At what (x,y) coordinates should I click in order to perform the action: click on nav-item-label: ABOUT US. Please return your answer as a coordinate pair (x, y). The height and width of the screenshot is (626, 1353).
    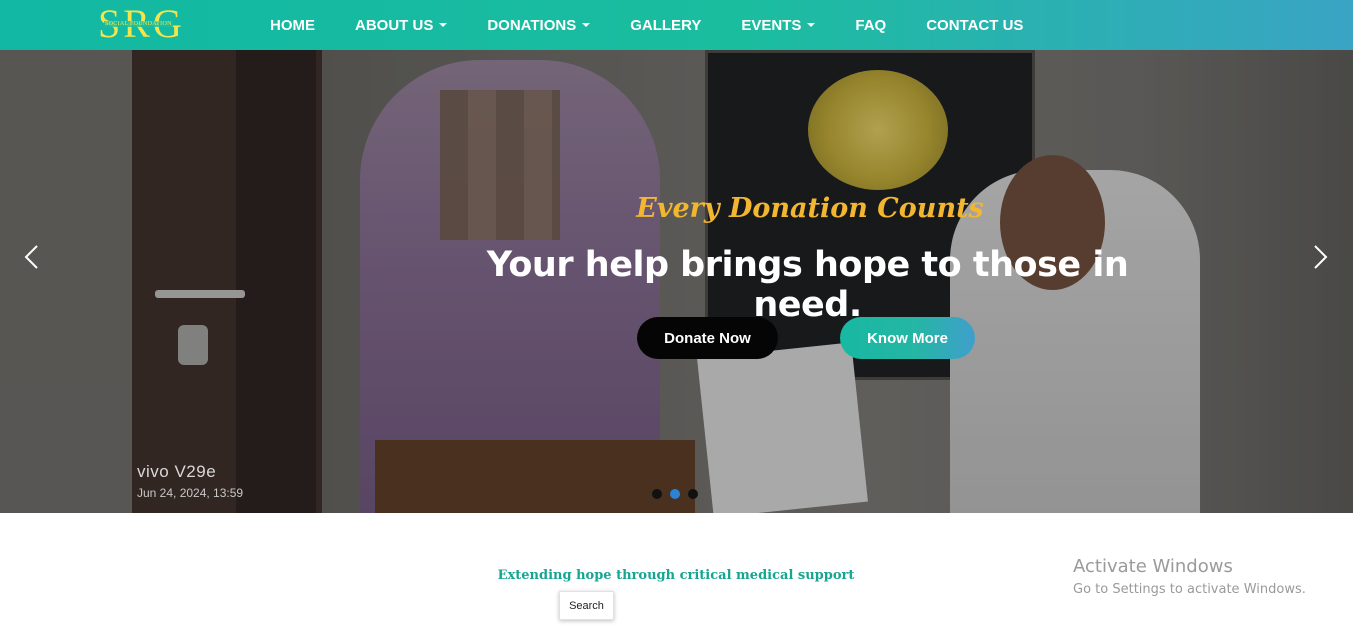
    Looking at the image, I should click on (394, 25).